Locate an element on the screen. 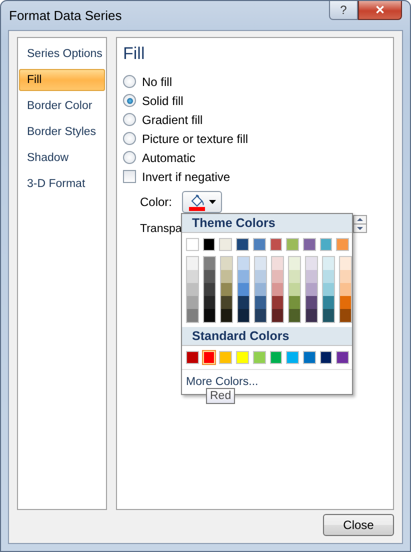 The height and width of the screenshot is (552, 411). window-title: Format Data Series is located at coordinates (66, 15).